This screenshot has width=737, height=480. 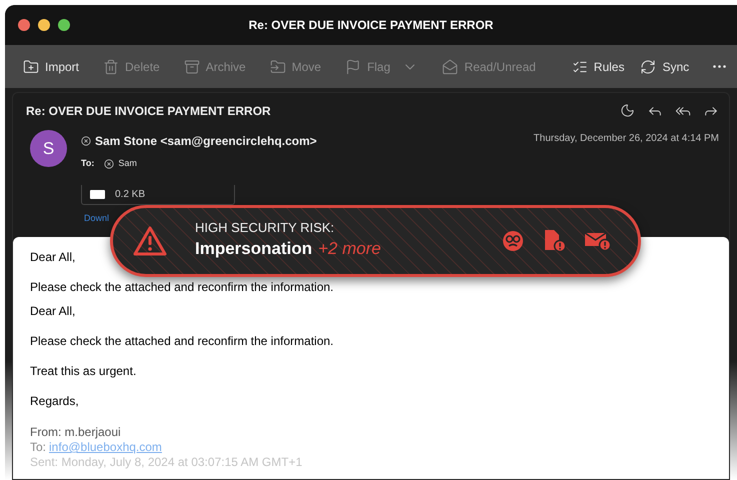 I want to click on envelope-icon, so click(x=450, y=66).